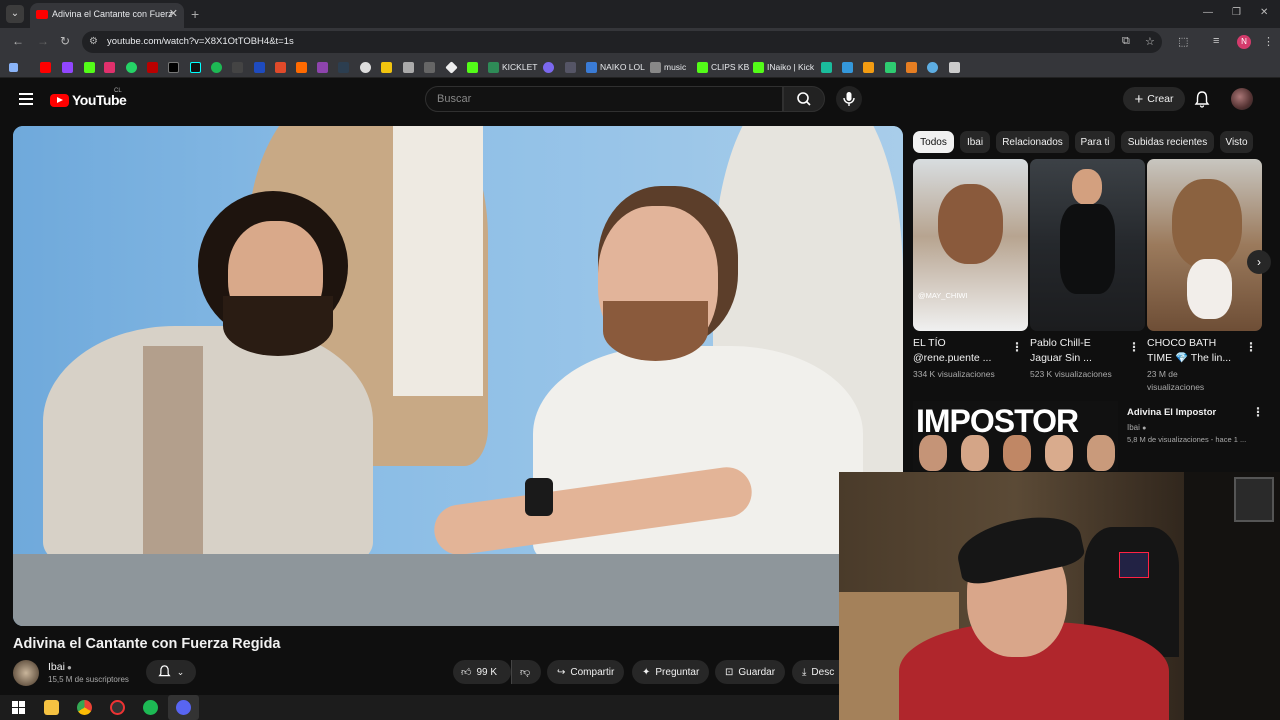 The width and height of the screenshot is (1280, 720). I want to click on bookmark-instagram-icon, so click(109, 67).